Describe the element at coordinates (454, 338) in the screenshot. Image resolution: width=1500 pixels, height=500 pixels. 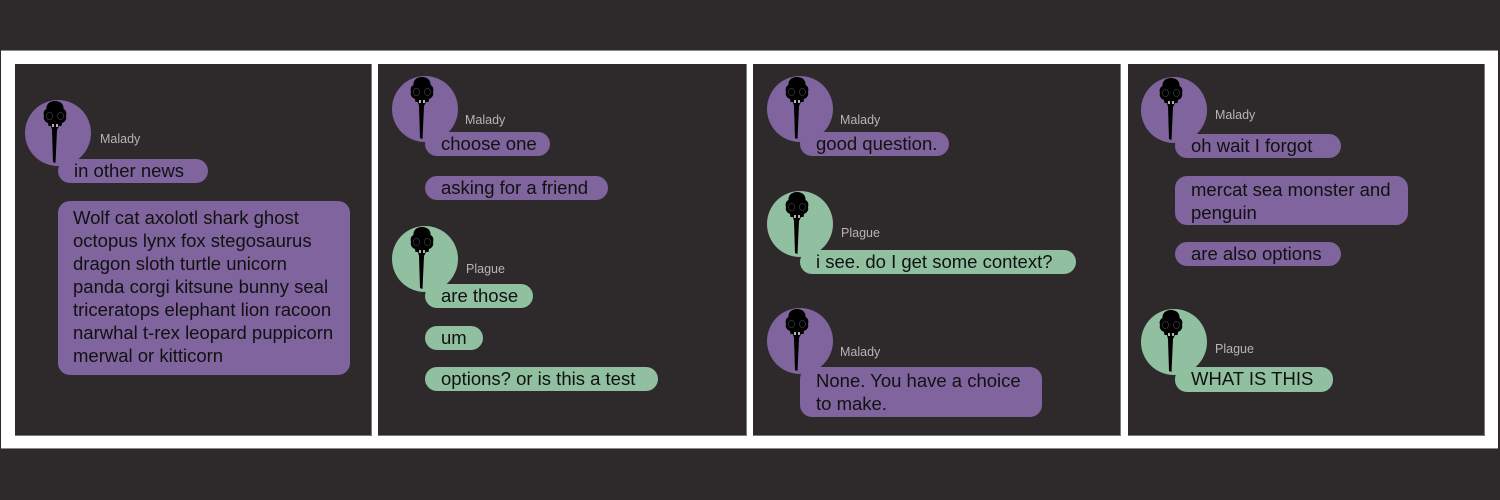
I see `message-bubble: um` at that location.